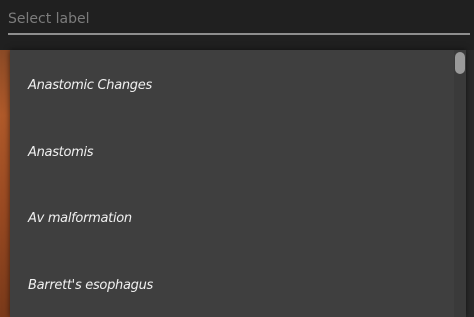  Describe the element at coordinates (239, 34) in the screenshot. I see `search-underline` at that location.